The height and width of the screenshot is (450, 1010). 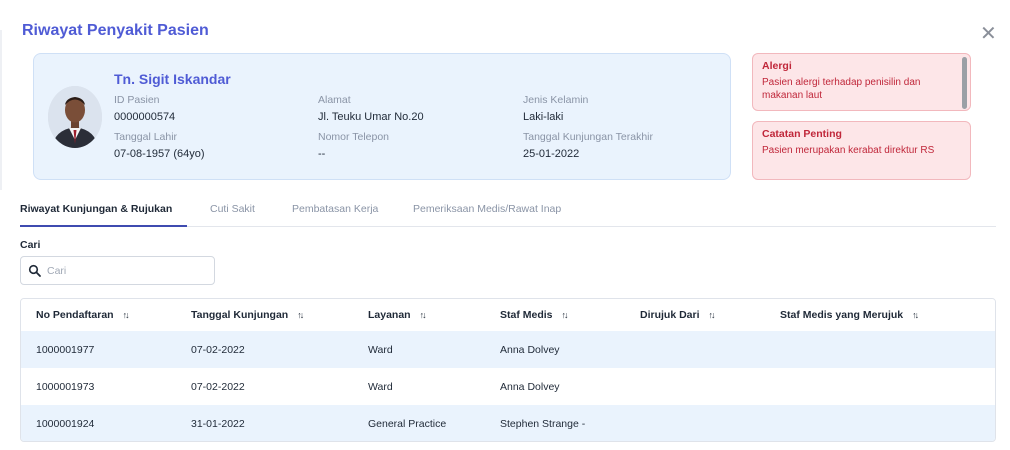 I want to click on dob-value: 07-08-1957 (64yo), so click(x=159, y=154).